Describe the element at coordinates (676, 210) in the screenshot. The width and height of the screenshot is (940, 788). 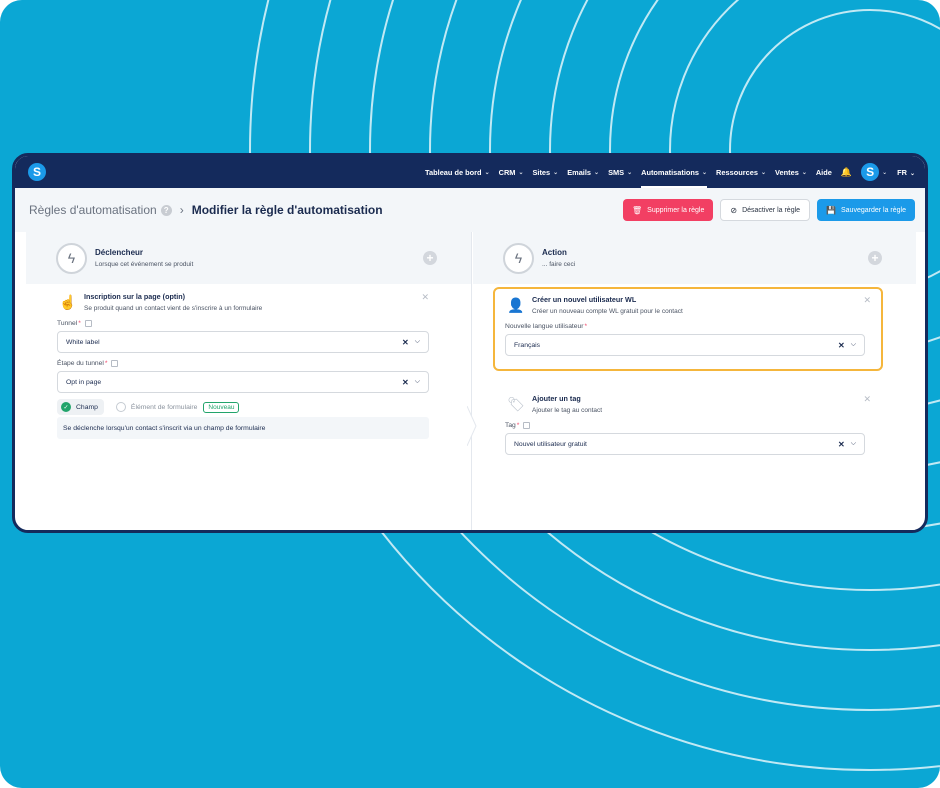
I see `button-label: Supprimer la règle` at that location.